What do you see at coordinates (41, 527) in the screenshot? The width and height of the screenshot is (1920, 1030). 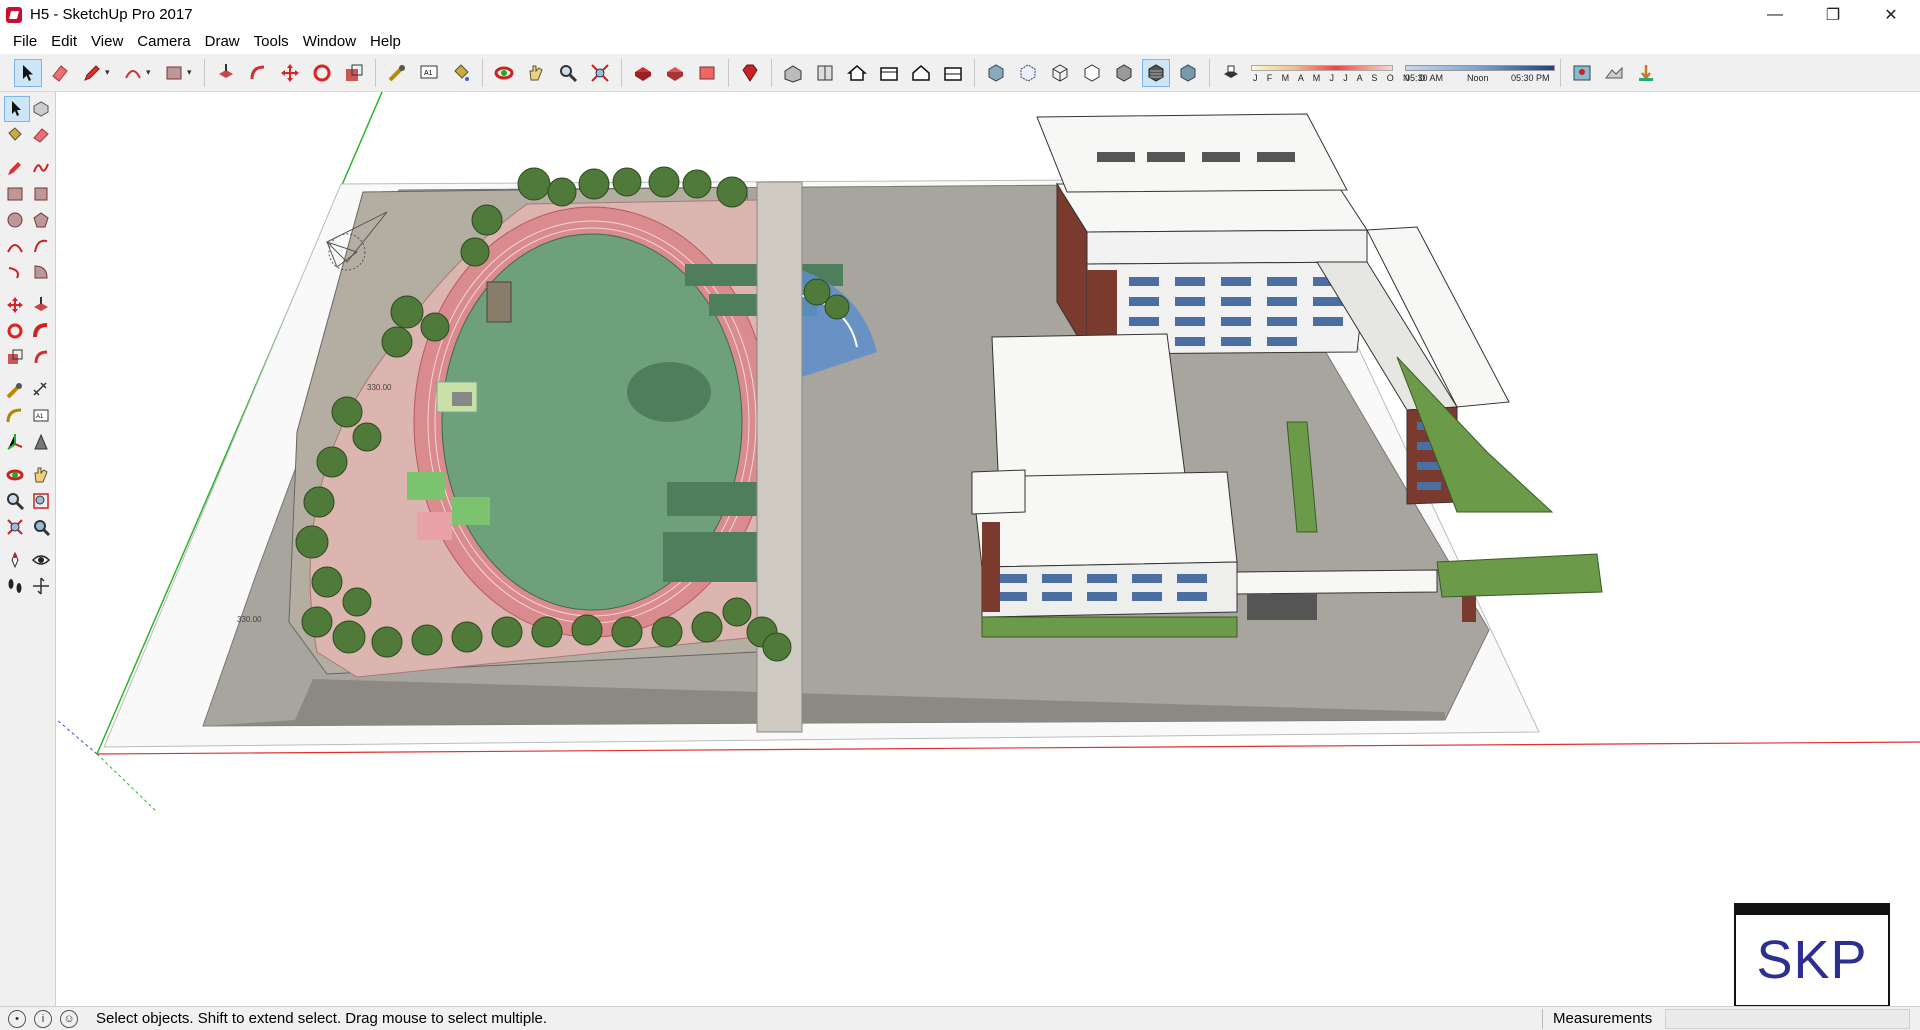 I see `previous-view-tool` at bounding box center [41, 527].